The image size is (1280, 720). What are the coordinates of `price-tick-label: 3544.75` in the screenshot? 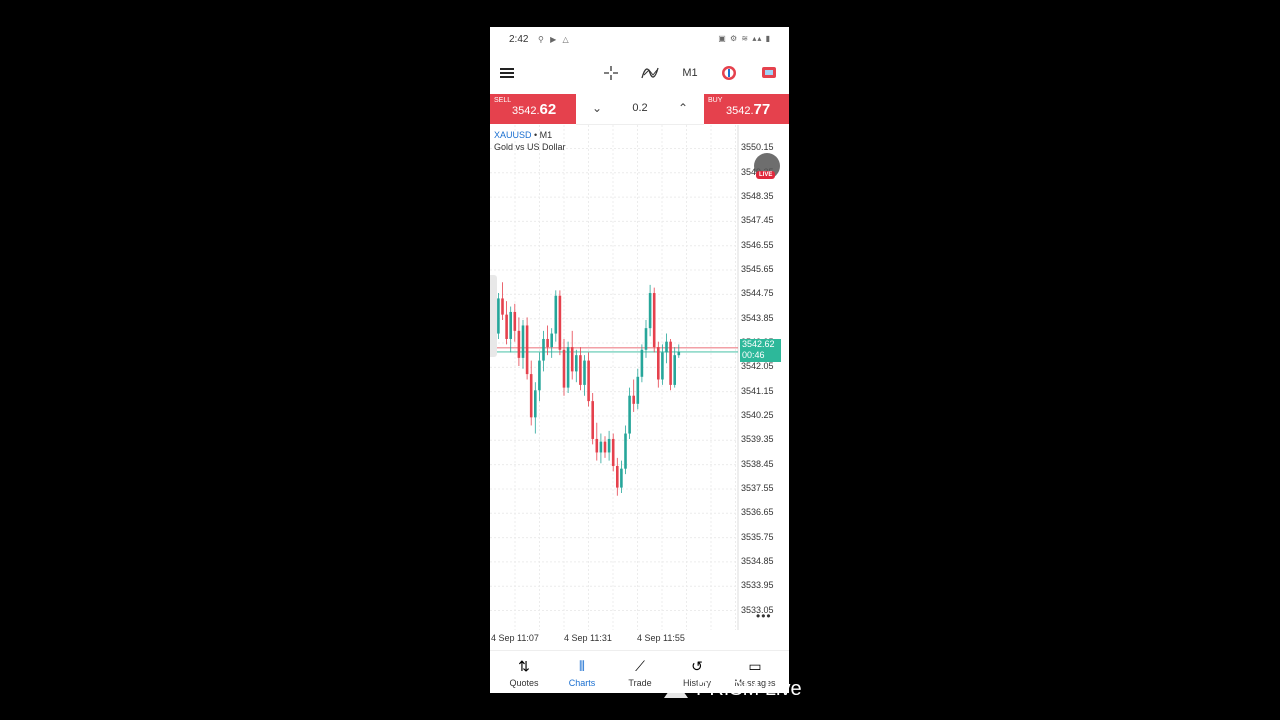 It's located at (757, 293).